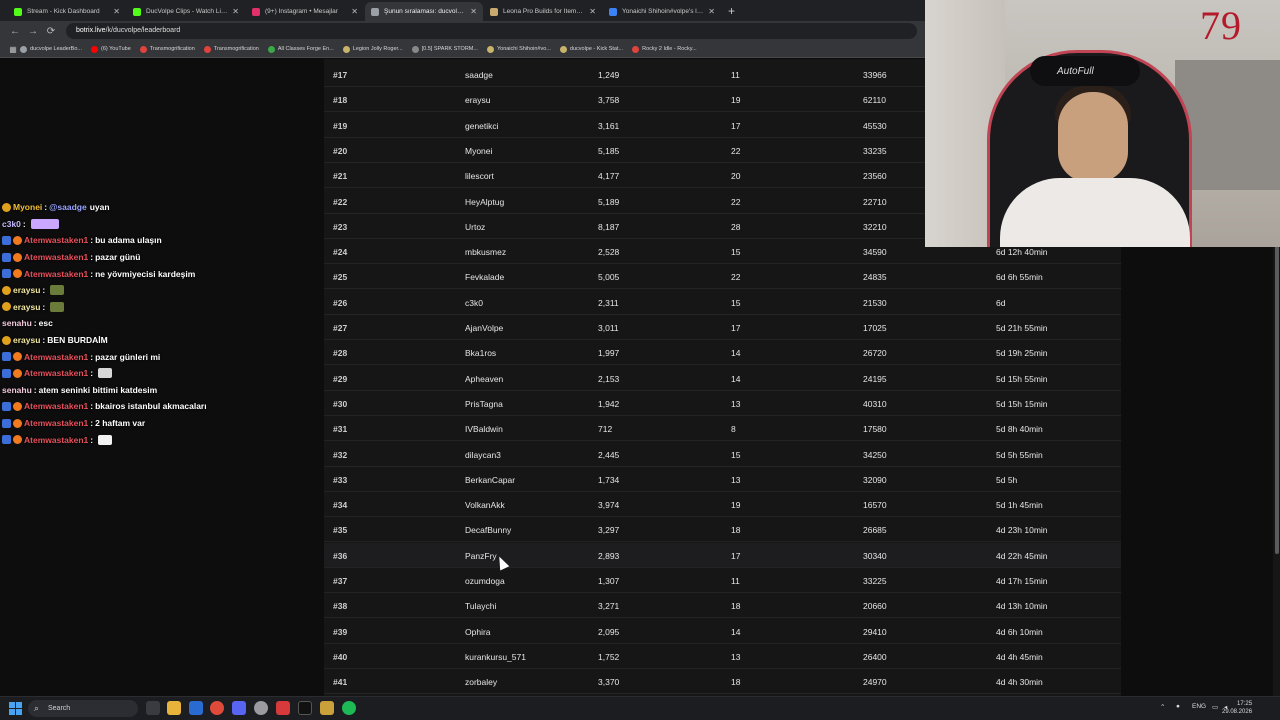  Describe the element at coordinates (722, 327) in the screenshot. I see `table-row: #27 AjanVolpe 3,011 17 17025 5d 21h 55min` at that location.